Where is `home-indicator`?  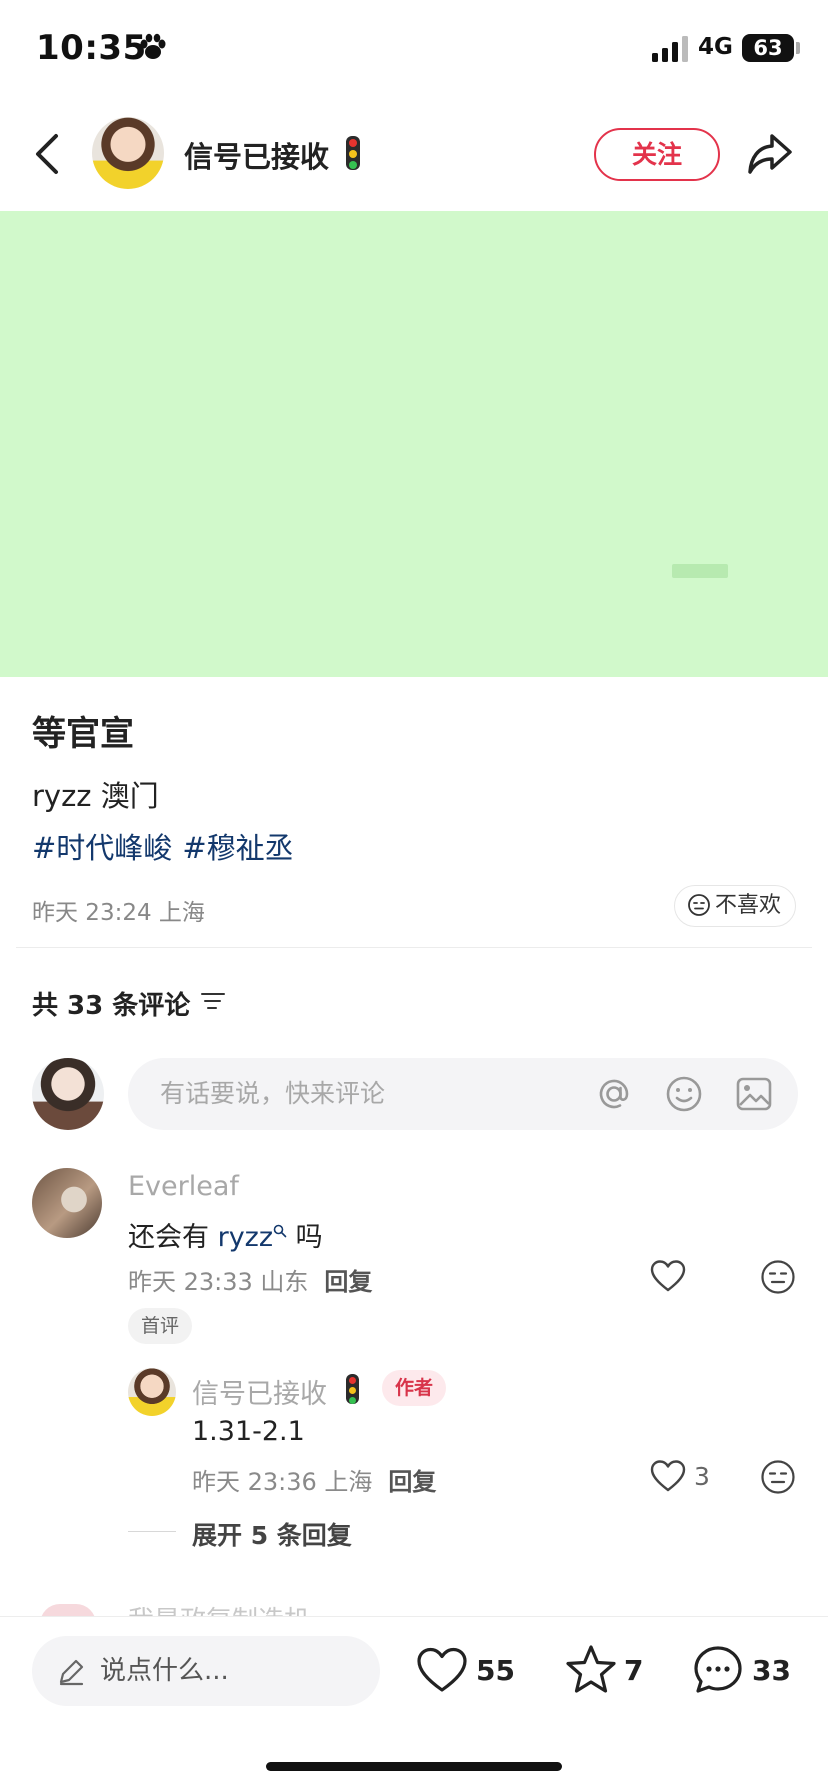 home-indicator is located at coordinates (414, 1766).